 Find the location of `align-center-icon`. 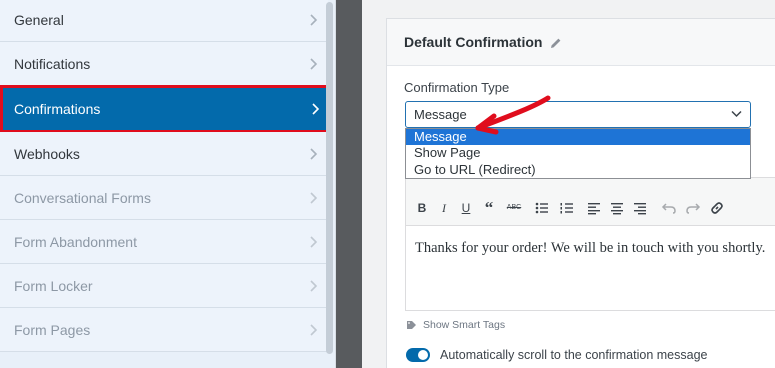

align-center-icon is located at coordinates (617, 208).